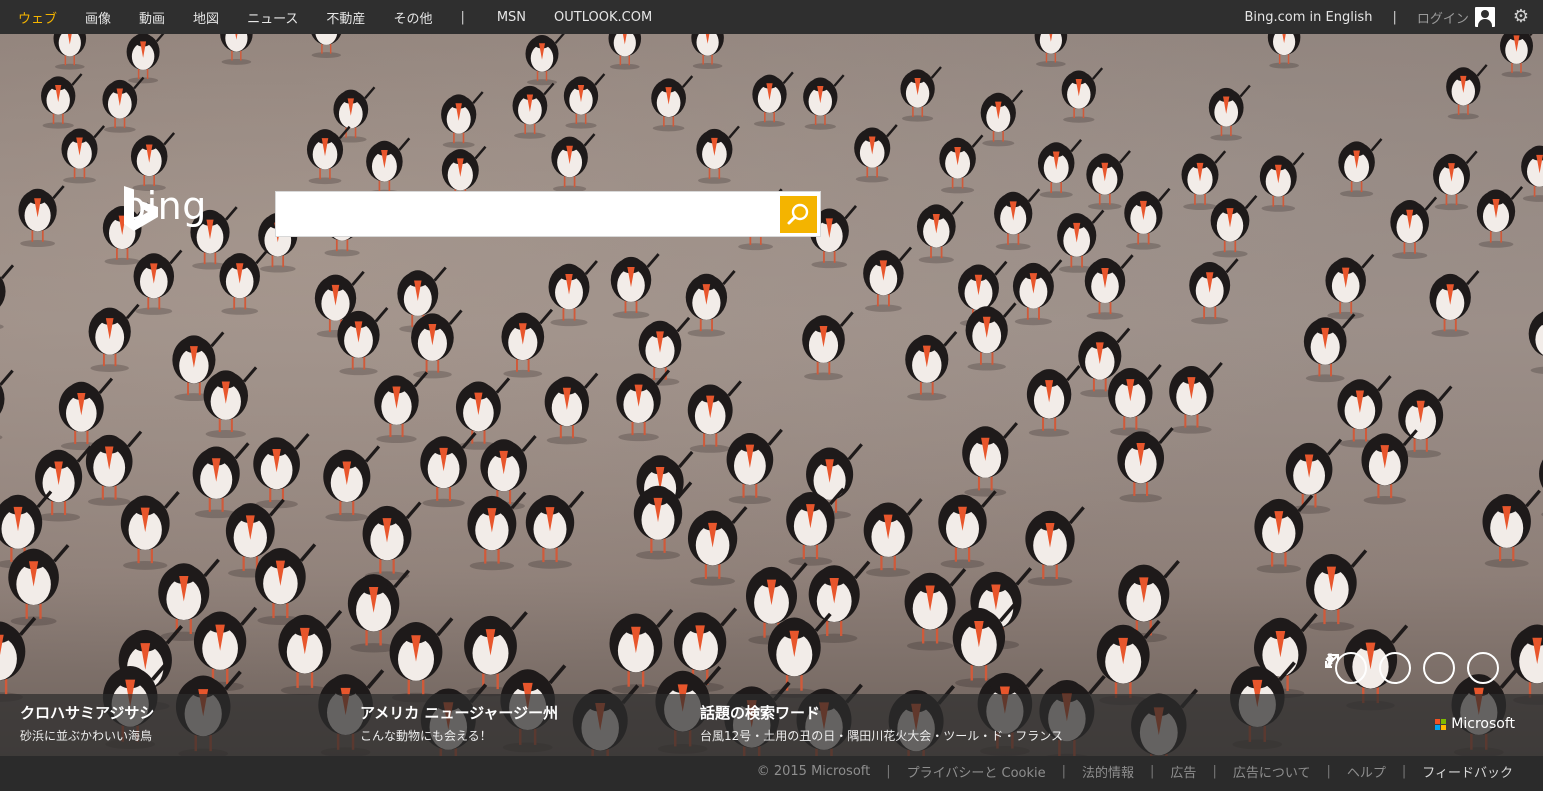 The height and width of the screenshot is (791, 1543). Describe the element at coordinates (1441, 724) in the screenshot. I see `microsoft-logo-icon` at that location.